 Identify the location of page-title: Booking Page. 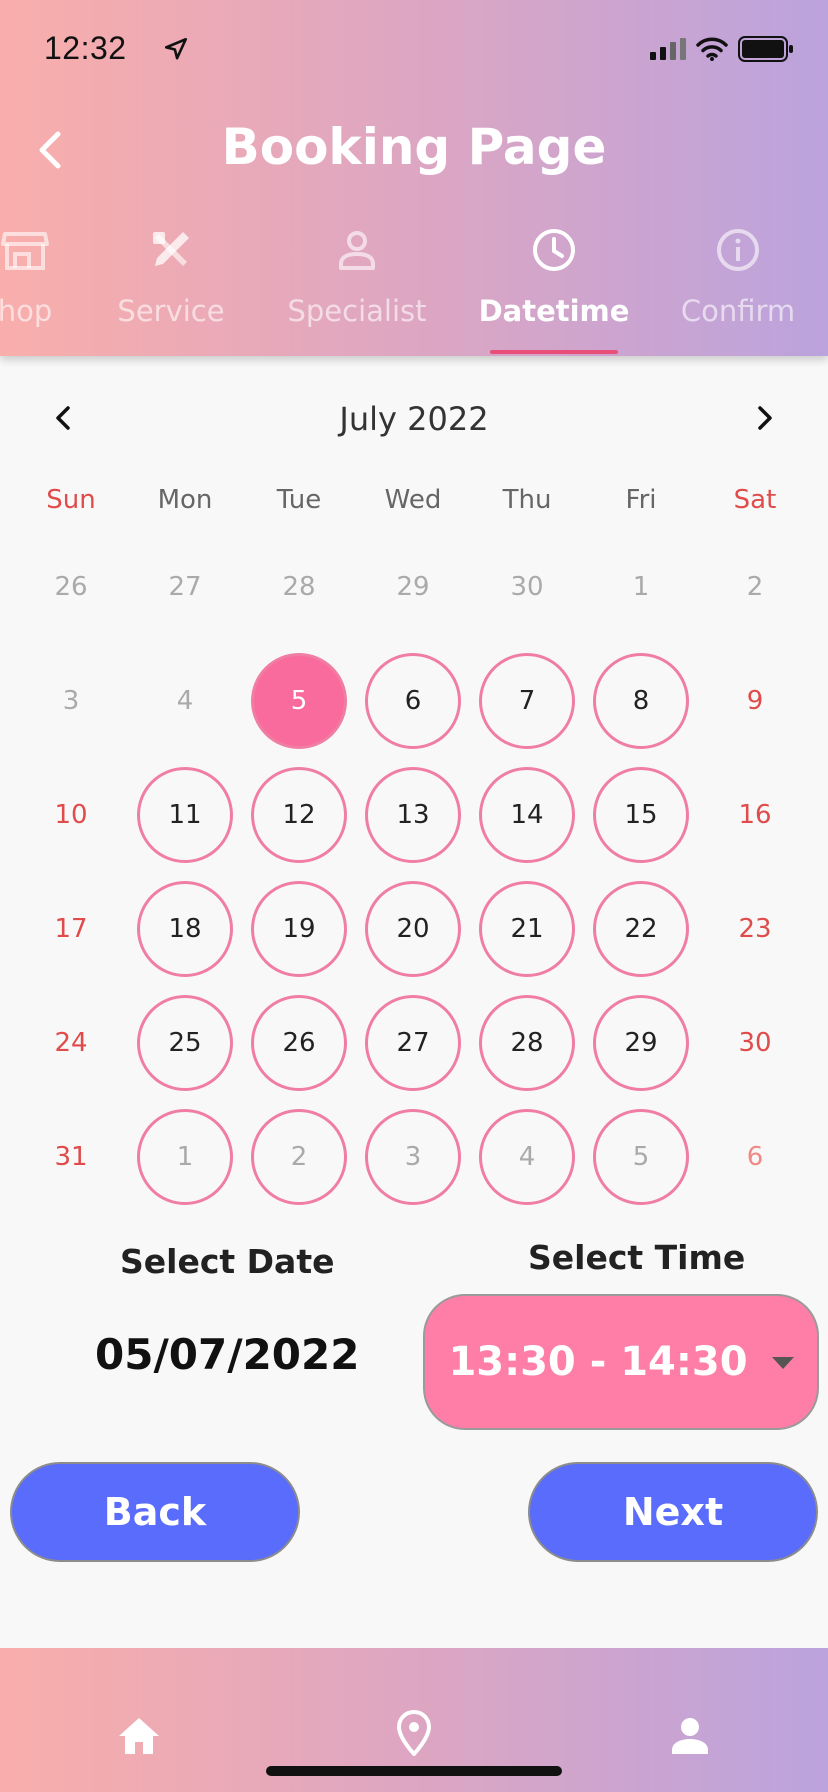
(414, 147).